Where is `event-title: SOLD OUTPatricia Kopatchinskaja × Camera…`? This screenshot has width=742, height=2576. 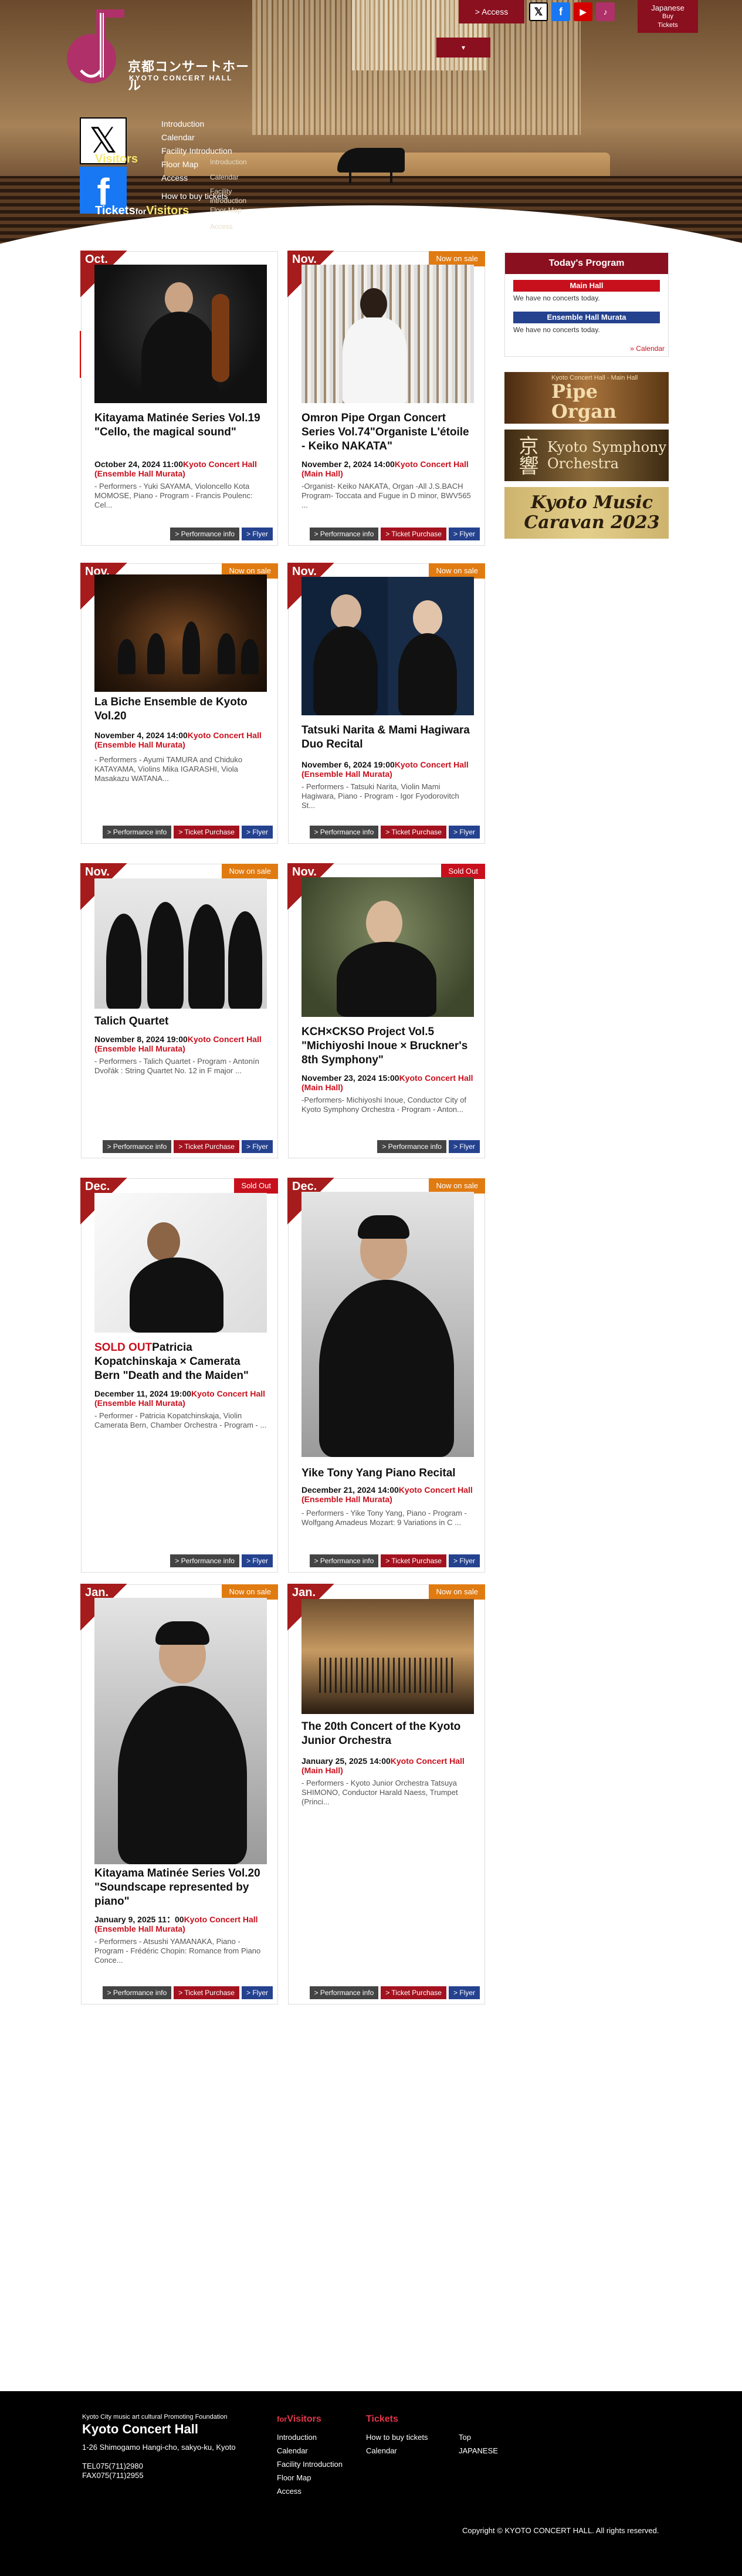 event-title: SOLD OUTPatricia Kopatchinskaja × Camera… is located at coordinates (180, 1362).